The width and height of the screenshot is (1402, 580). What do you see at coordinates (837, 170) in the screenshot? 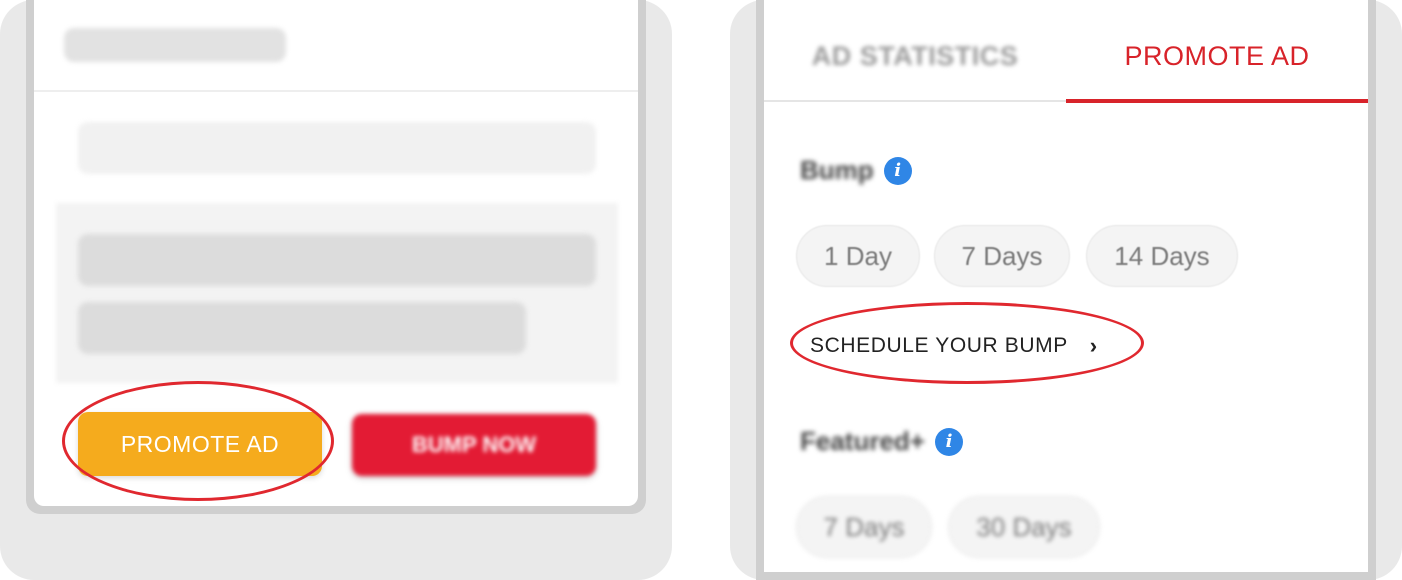
I see `bump-title-text: Bump` at bounding box center [837, 170].